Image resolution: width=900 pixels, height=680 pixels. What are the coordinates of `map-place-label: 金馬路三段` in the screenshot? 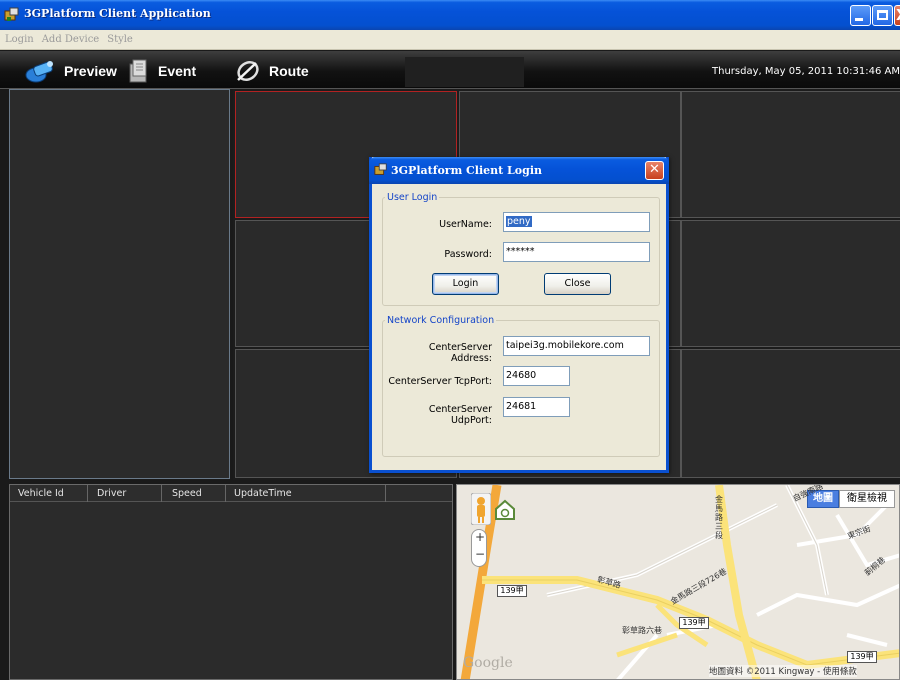 It's located at (719, 517).